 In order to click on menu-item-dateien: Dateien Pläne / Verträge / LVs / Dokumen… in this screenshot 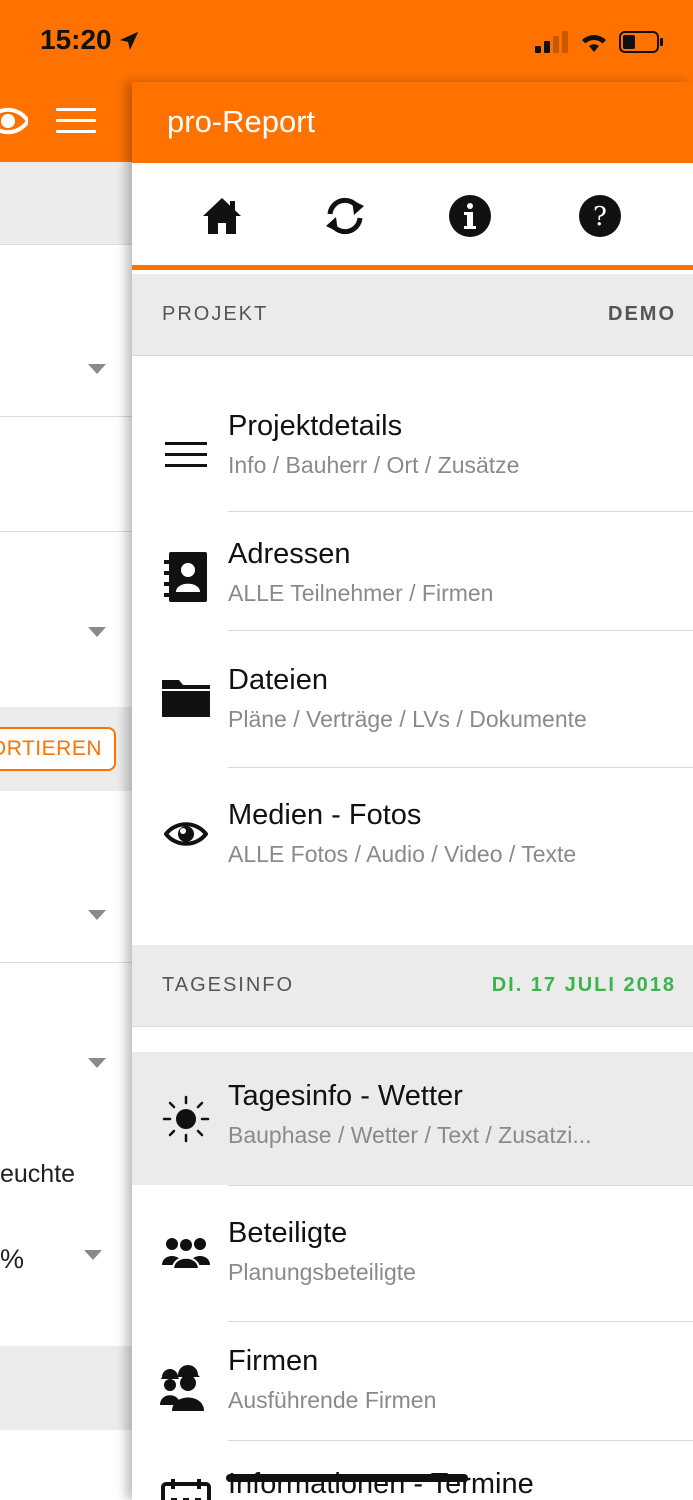, I will do `click(412, 697)`.